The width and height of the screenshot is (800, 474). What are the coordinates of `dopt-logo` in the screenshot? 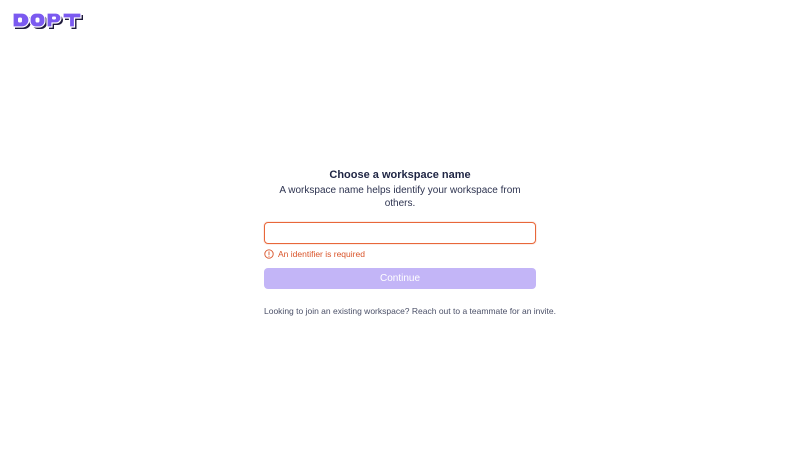 It's located at (49, 22).